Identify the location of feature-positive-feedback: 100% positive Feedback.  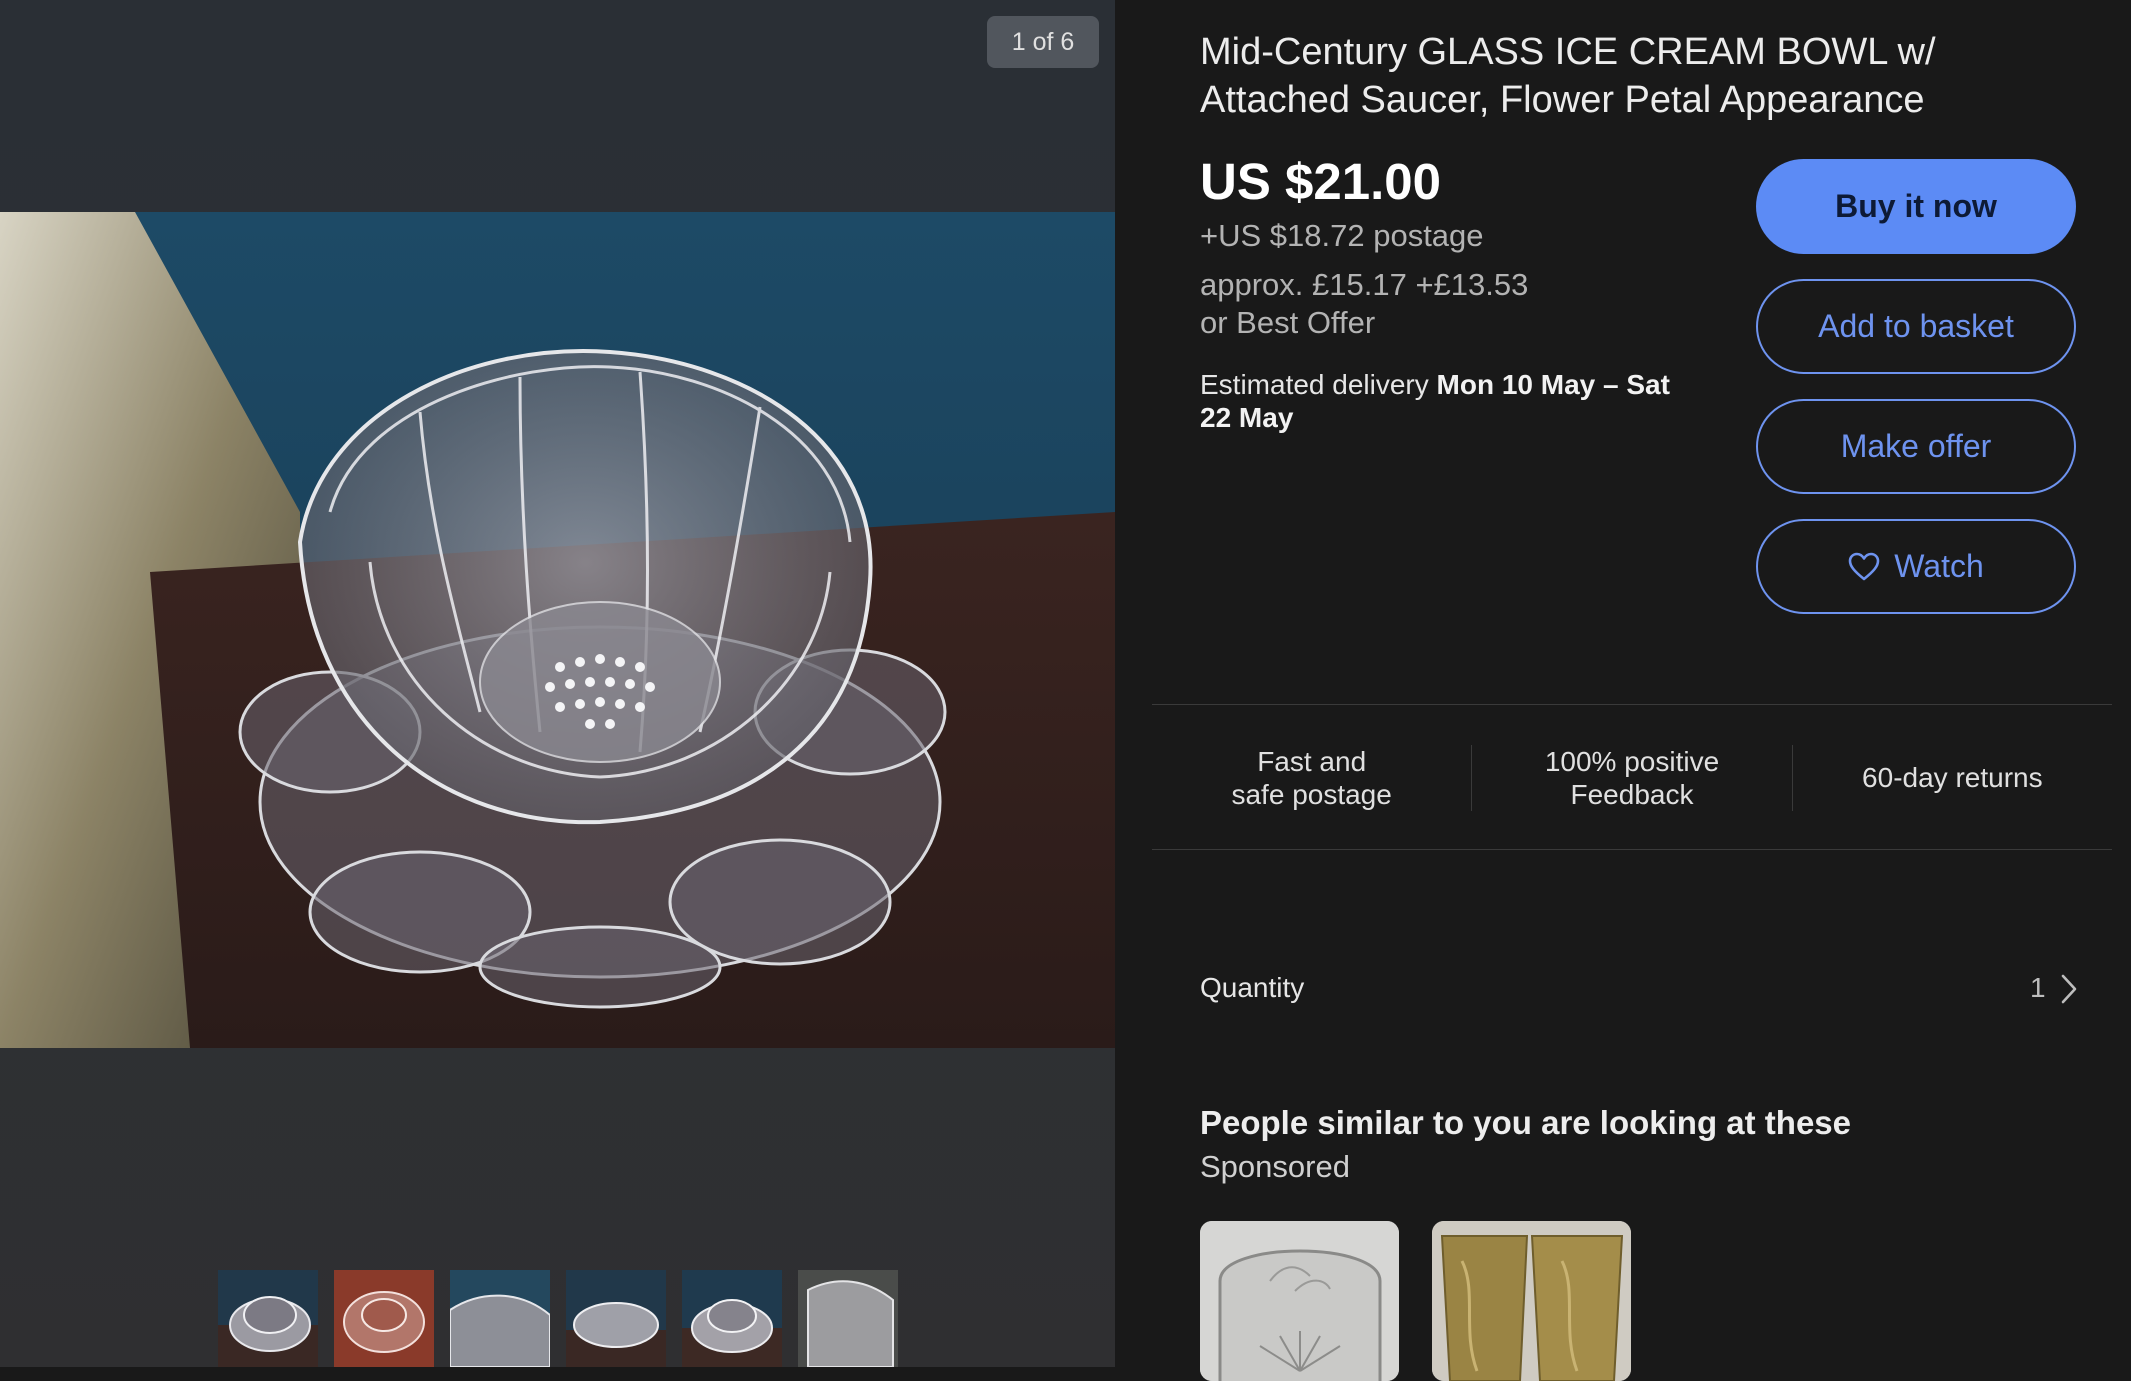
(1632, 777).